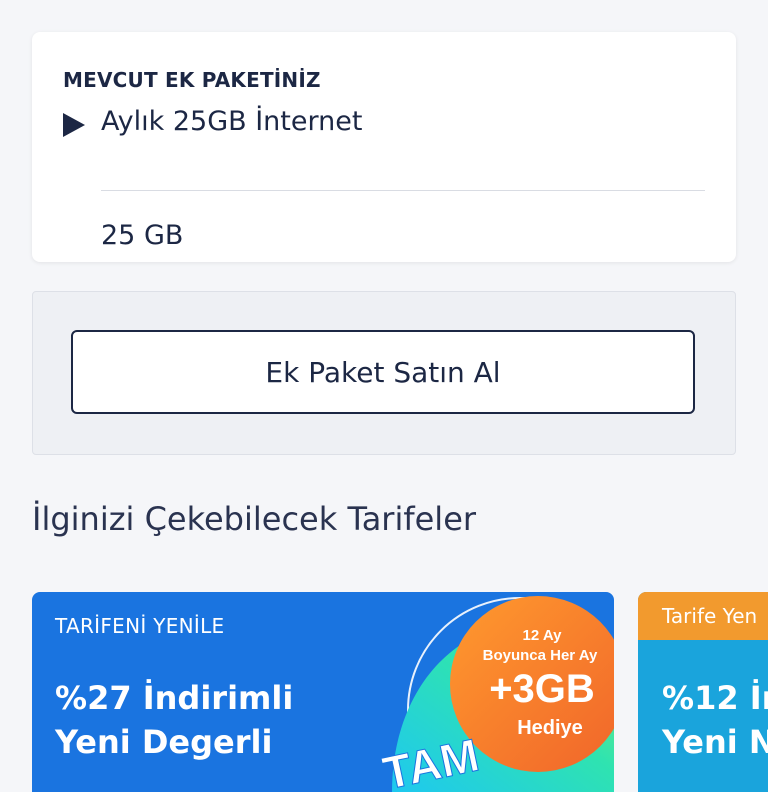 This screenshot has height=792, width=768. Describe the element at coordinates (715, 720) in the screenshot. I see `tariff-card-title: %12 İn Yeni N` at that location.